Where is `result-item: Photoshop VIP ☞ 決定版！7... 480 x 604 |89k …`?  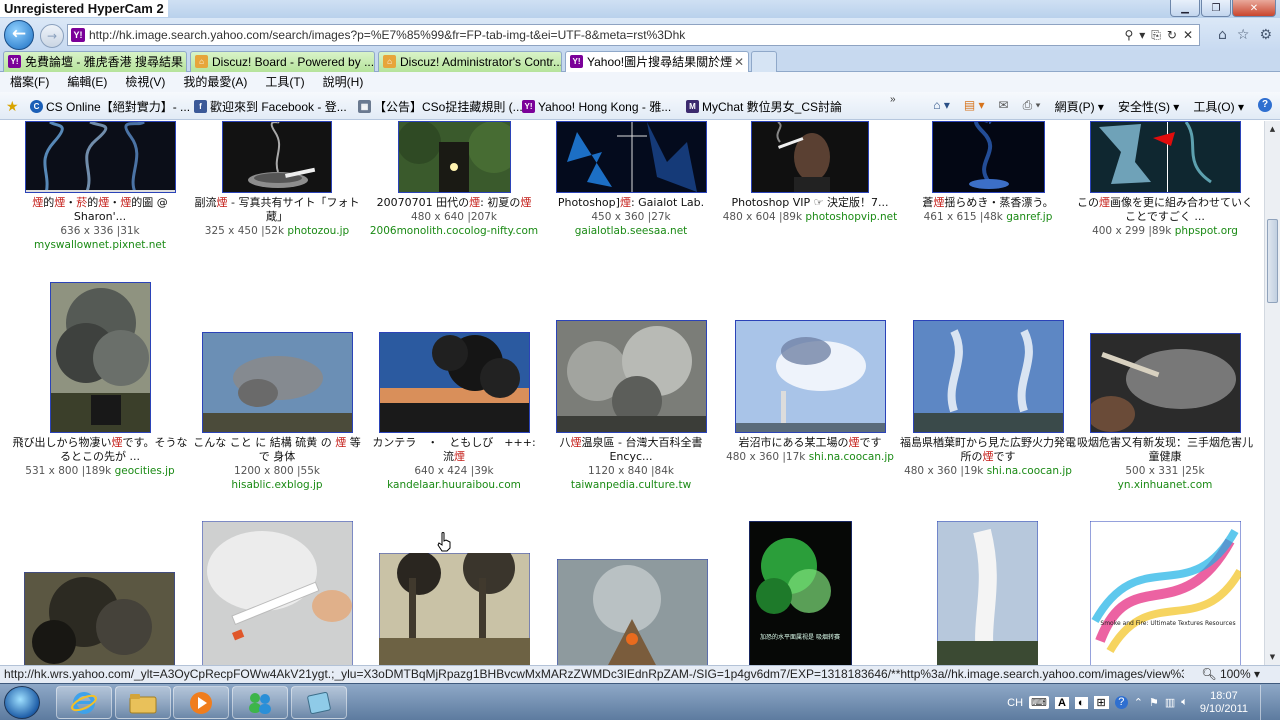
result-item: Photoshop VIP ☞ 決定版！7... 480 x 604 |89k … is located at coordinates (810, 172).